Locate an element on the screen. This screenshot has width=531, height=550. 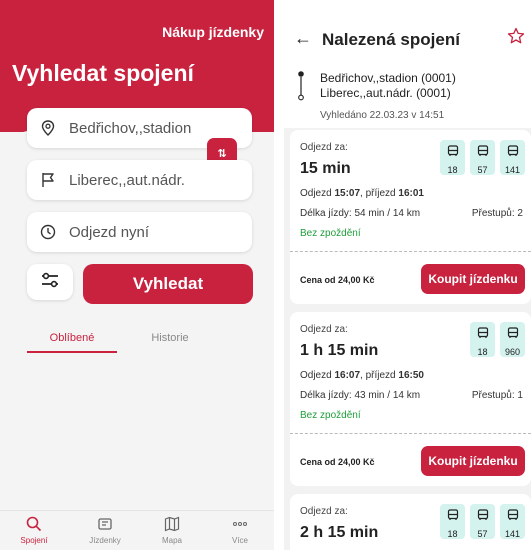
to-value: Liberec,,aut.nádr. is located at coordinates (127, 180).